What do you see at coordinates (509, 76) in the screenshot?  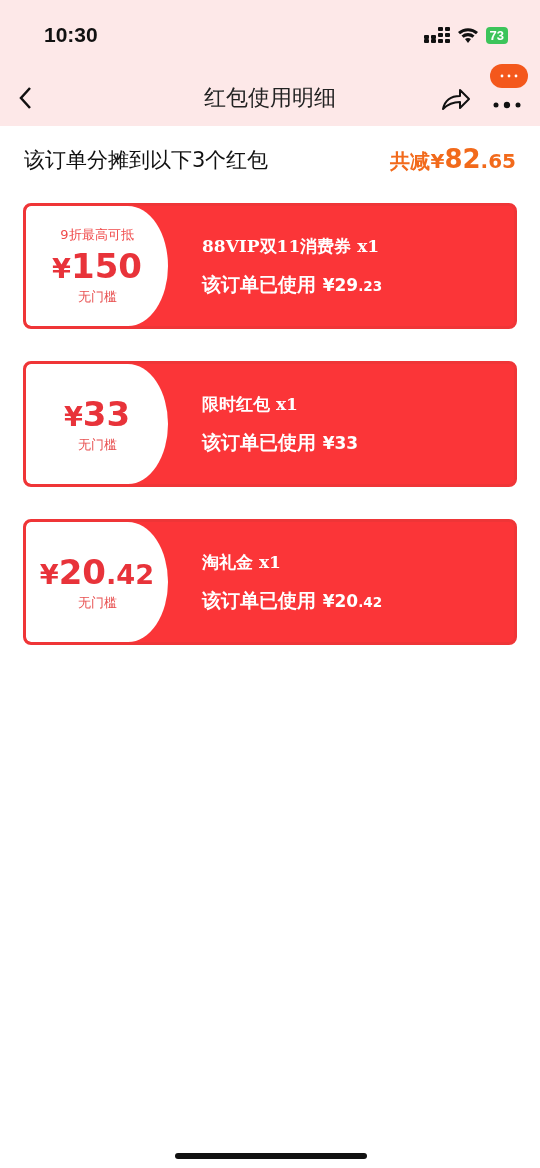 I see `message-badge` at bounding box center [509, 76].